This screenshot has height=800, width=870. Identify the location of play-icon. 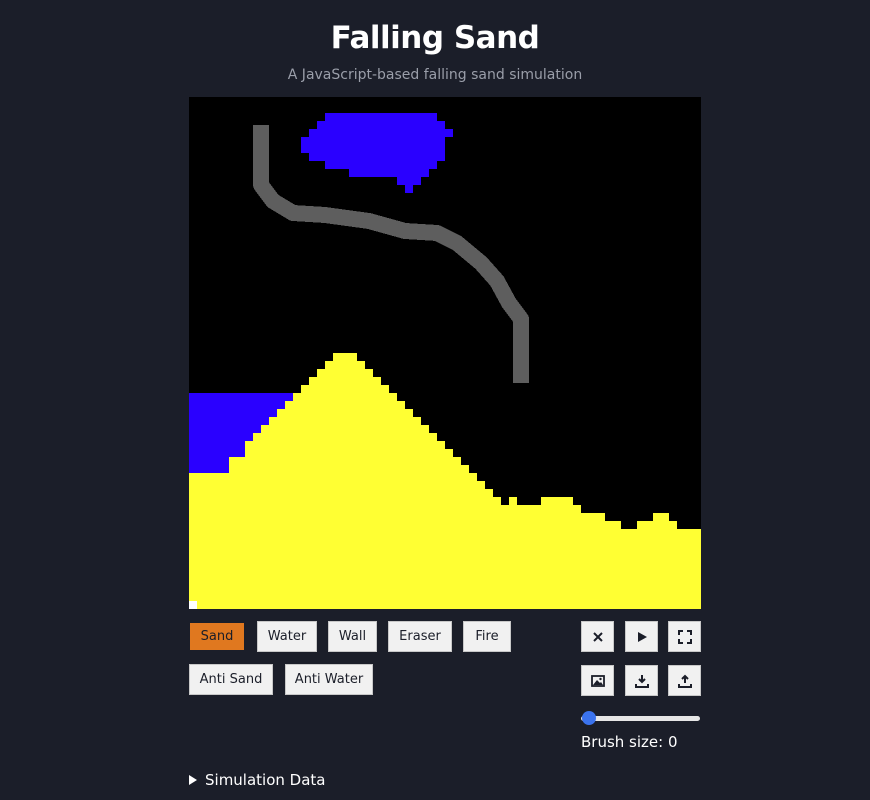
(642, 636).